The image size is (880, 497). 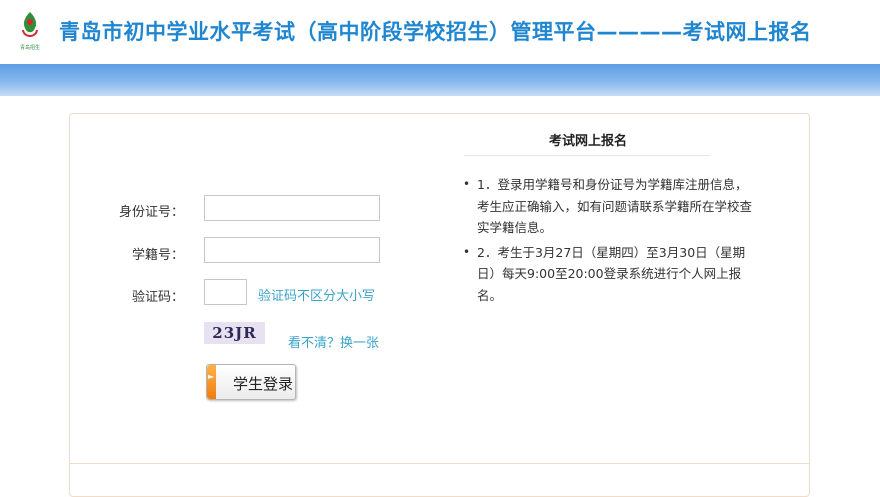 What do you see at coordinates (435, 32) in the screenshot?
I see `page-title: 青岛市初中学业水平考试（高中阶段学校招生）管理平台————考试网上报名` at bounding box center [435, 32].